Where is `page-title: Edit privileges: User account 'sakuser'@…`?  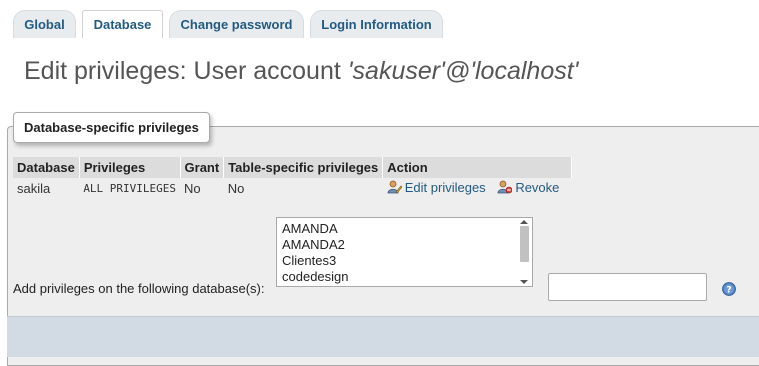
page-title: Edit privileges: User account 'sakuser'@… is located at coordinates (301, 71).